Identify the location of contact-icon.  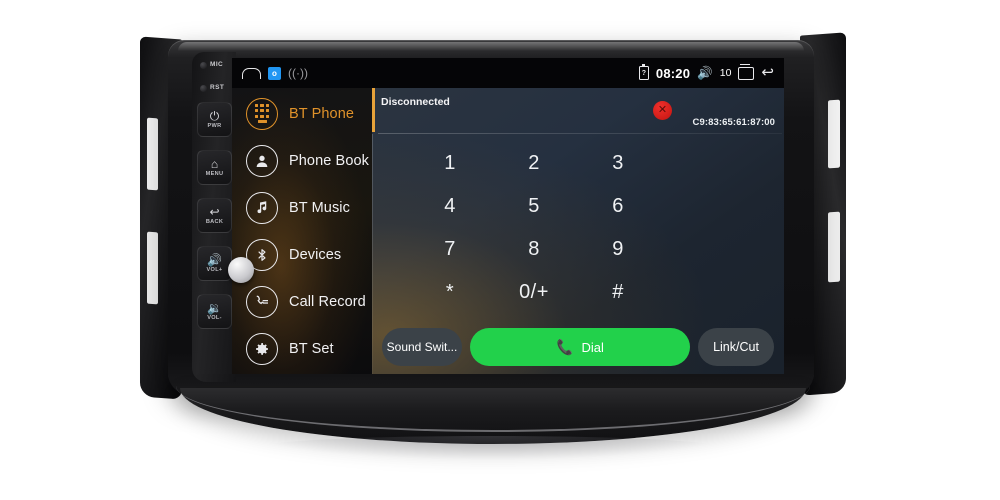
(262, 160).